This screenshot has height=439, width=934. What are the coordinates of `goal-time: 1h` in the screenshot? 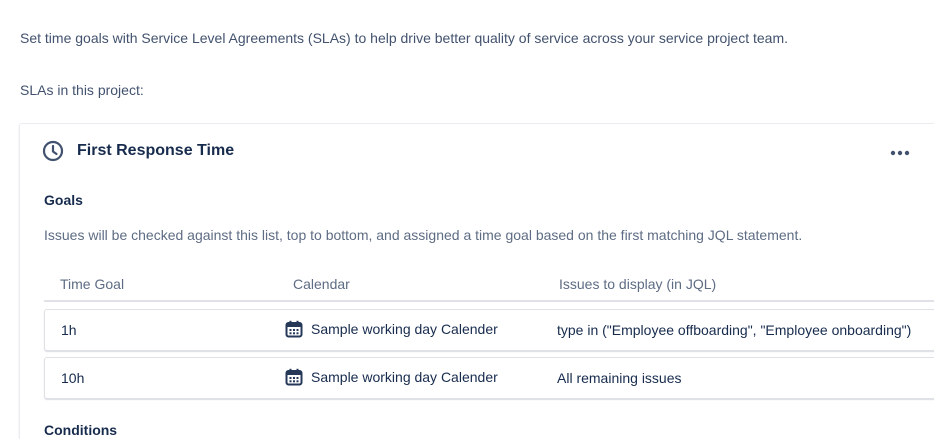 It's located at (69, 330).